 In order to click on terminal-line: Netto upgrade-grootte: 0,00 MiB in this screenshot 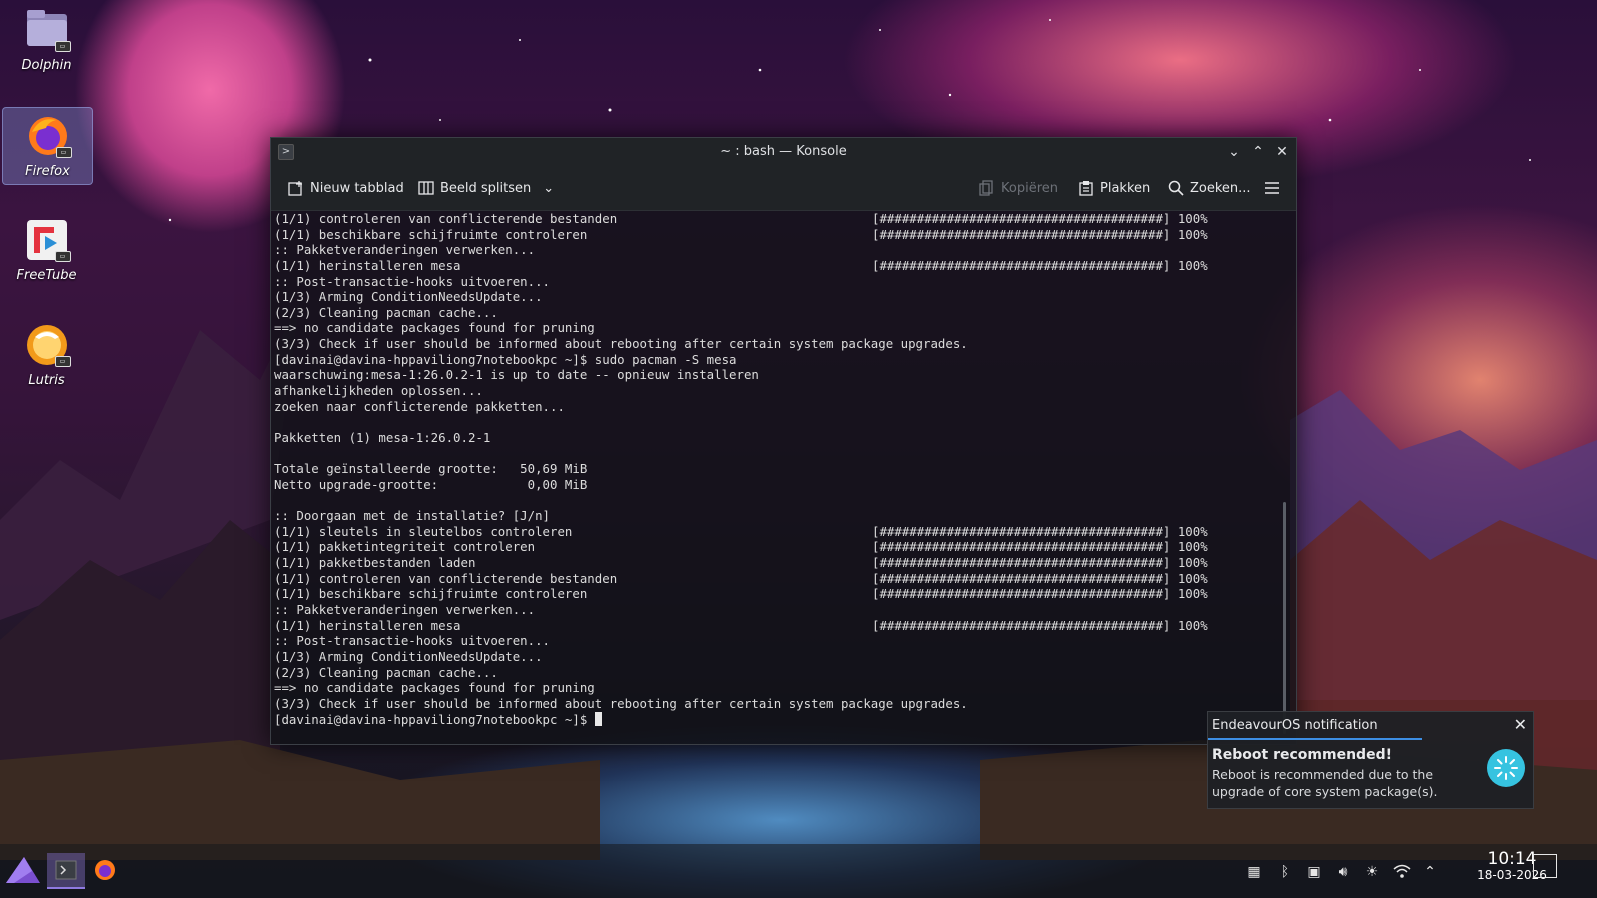, I will do `click(785, 485)`.